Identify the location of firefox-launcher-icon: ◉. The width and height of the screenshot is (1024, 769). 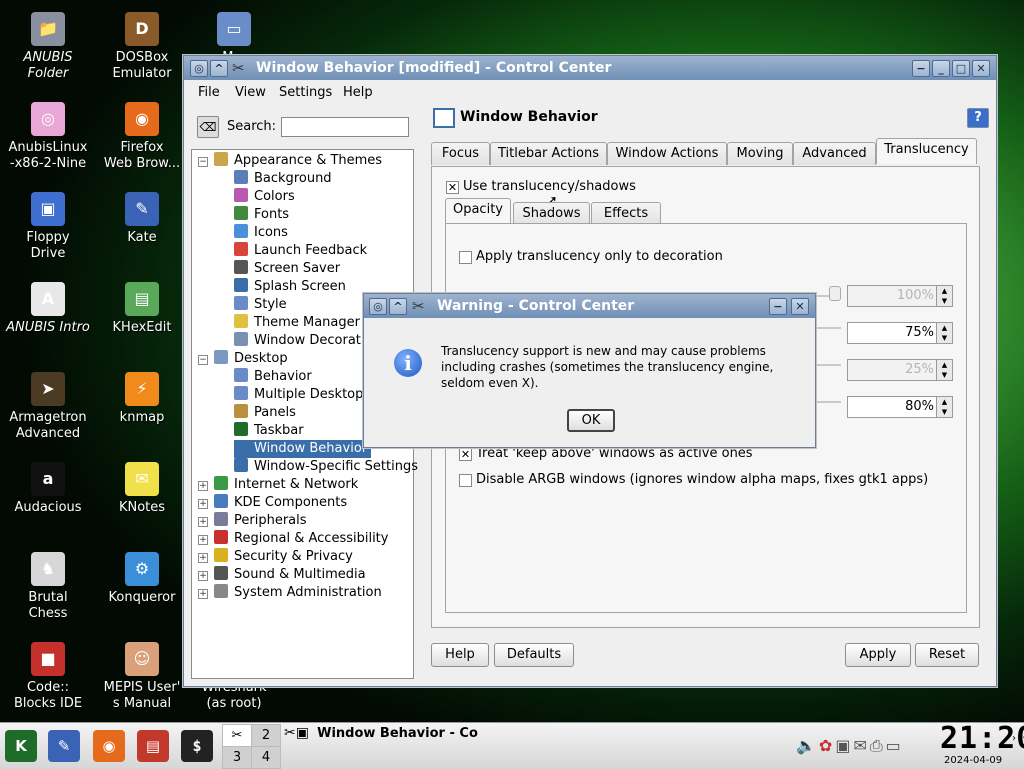
(109, 746).